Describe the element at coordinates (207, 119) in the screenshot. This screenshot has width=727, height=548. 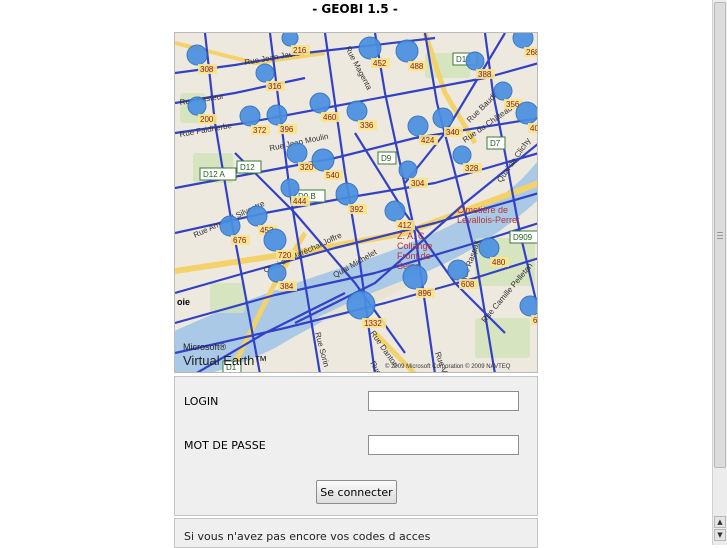
I see `cluster-value: 200` at that location.